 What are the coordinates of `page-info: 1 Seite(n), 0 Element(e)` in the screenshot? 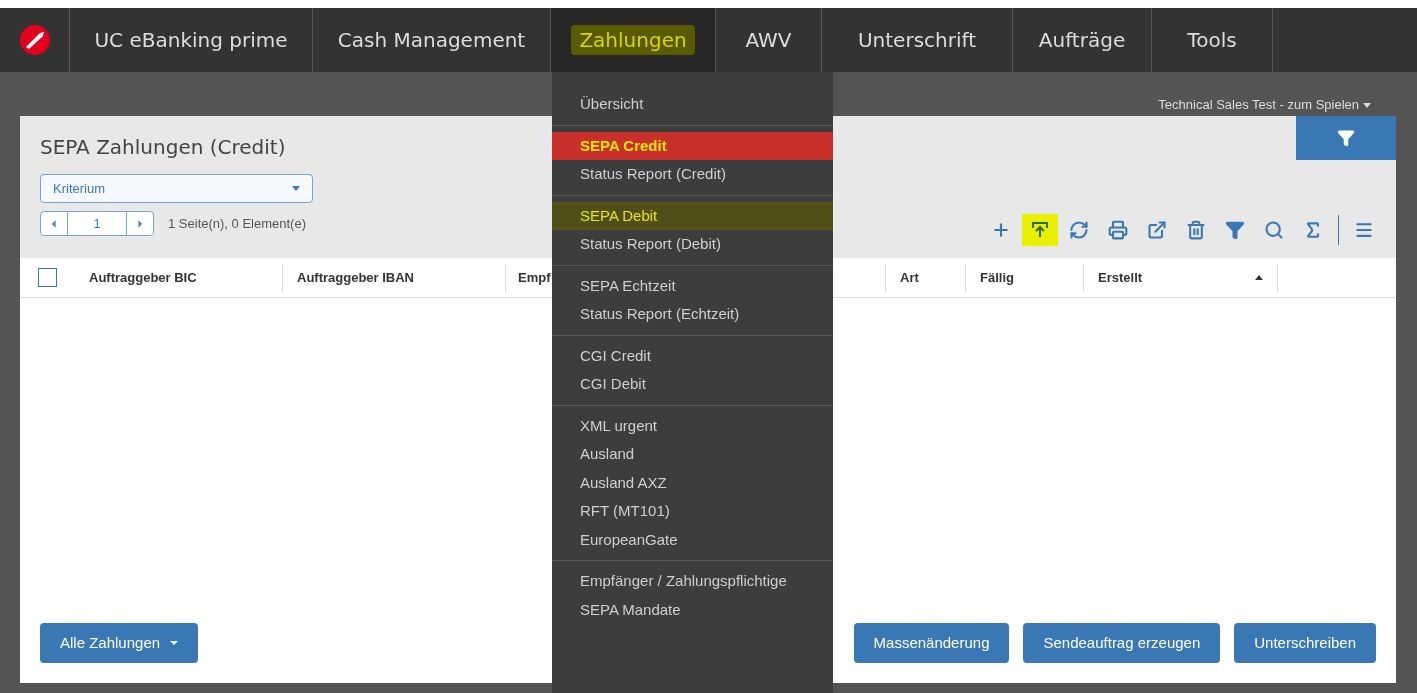 It's located at (237, 223).